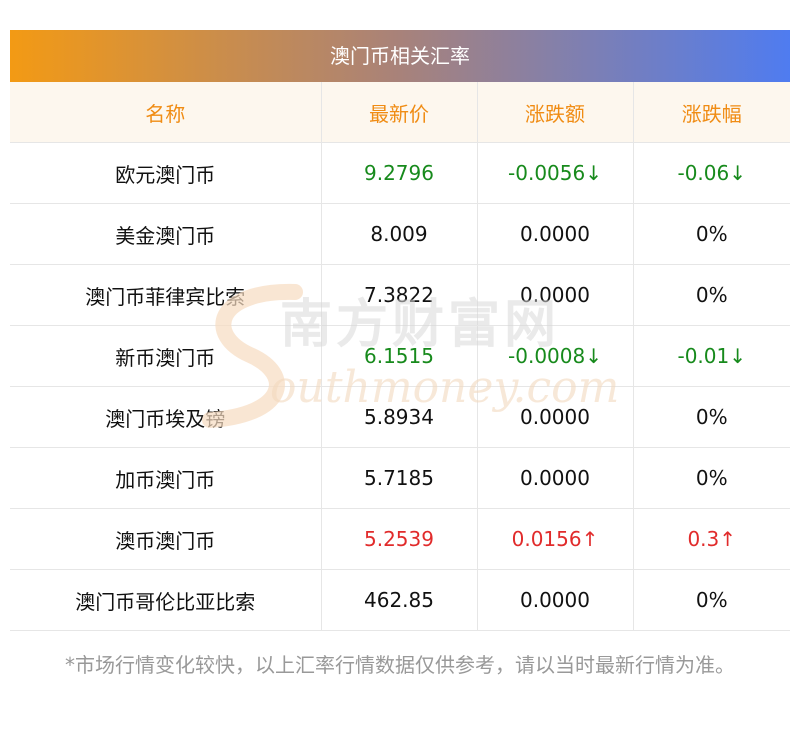 The width and height of the screenshot is (800, 733). Describe the element at coordinates (554, 539) in the screenshot. I see `price-change: 0.0156↑` at that location.